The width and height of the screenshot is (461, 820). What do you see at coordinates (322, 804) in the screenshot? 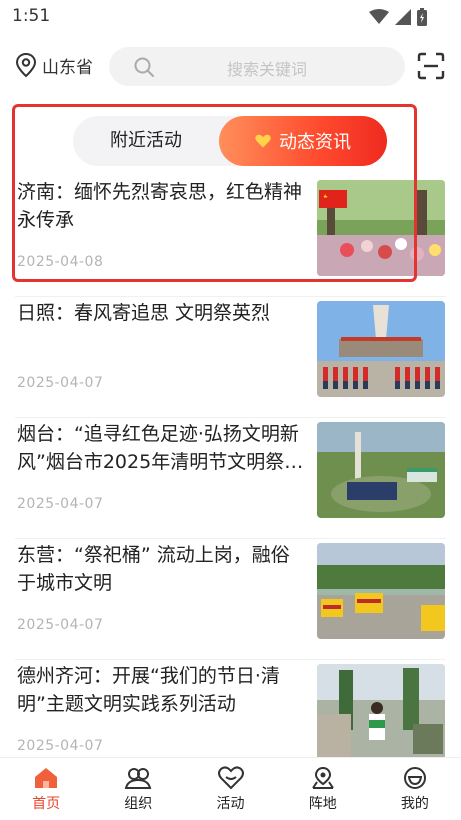
I see `tab-position-label: 阵地` at bounding box center [322, 804].